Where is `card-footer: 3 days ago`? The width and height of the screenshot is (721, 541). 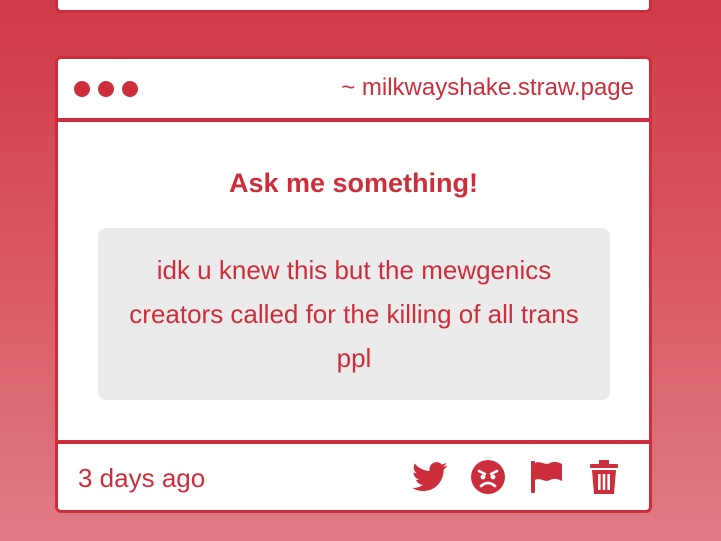
card-footer: 3 days ago is located at coordinates (353, 475).